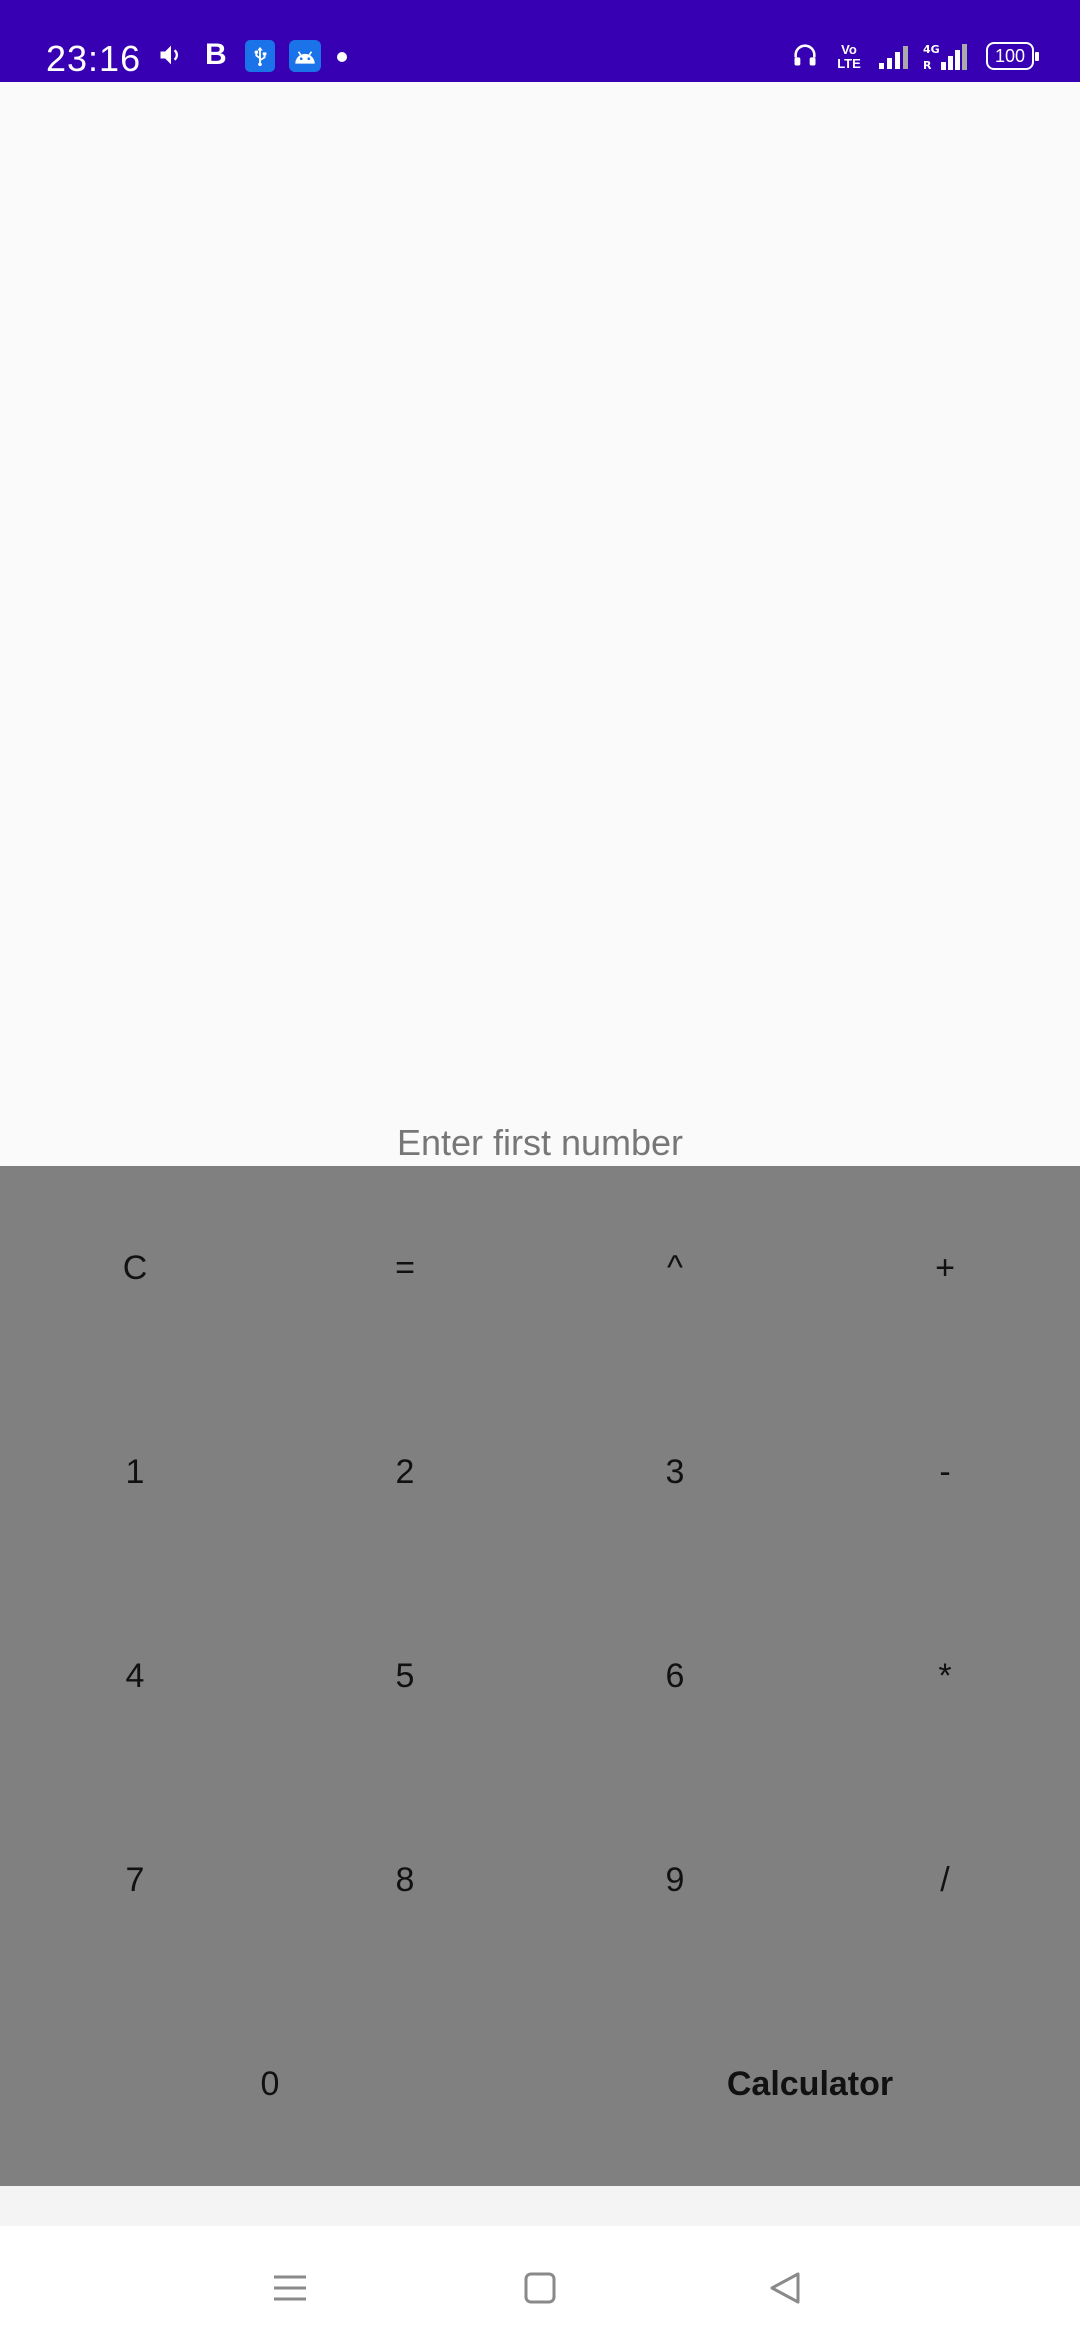 The width and height of the screenshot is (1080, 2340). What do you see at coordinates (945, 1880) in the screenshot?
I see `divide-button: /` at bounding box center [945, 1880].